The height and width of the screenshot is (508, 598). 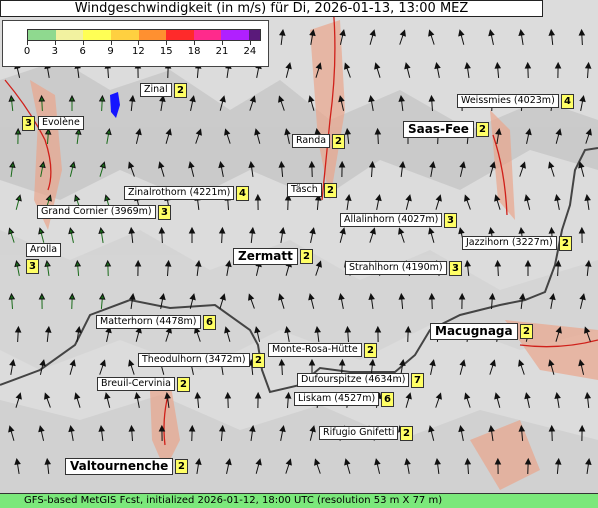 What do you see at coordinates (508, 101) in the screenshot?
I see `place-label: Weissmies (4023m)` at bounding box center [508, 101].